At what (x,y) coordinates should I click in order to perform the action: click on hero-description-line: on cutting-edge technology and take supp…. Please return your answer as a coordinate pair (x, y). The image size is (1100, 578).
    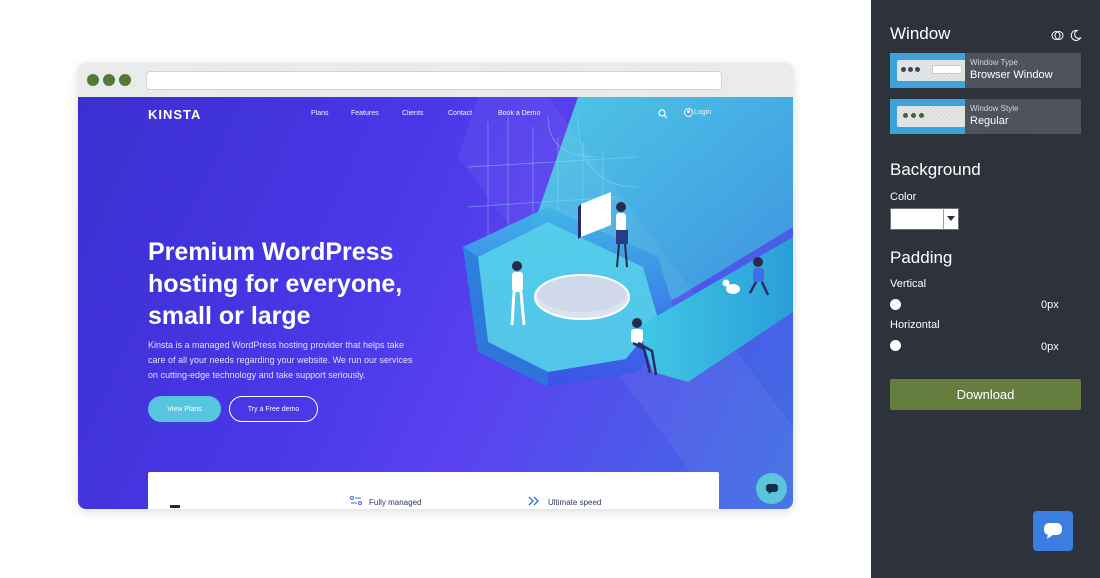
    Looking at the image, I should click on (257, 375).